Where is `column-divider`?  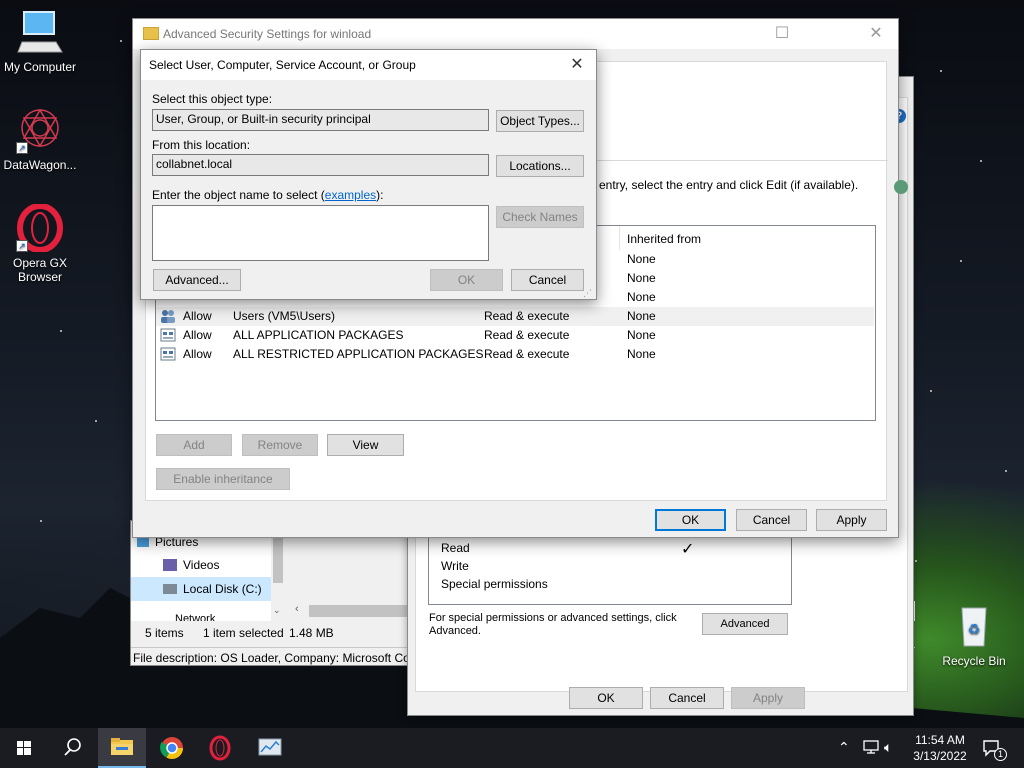
column-divider is located at coordinates (619, 238).